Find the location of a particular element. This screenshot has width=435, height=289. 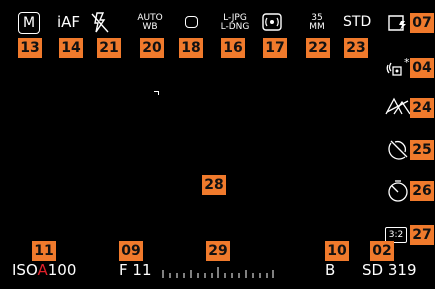

callout-20: 20 is located at coordinates (152, 48).